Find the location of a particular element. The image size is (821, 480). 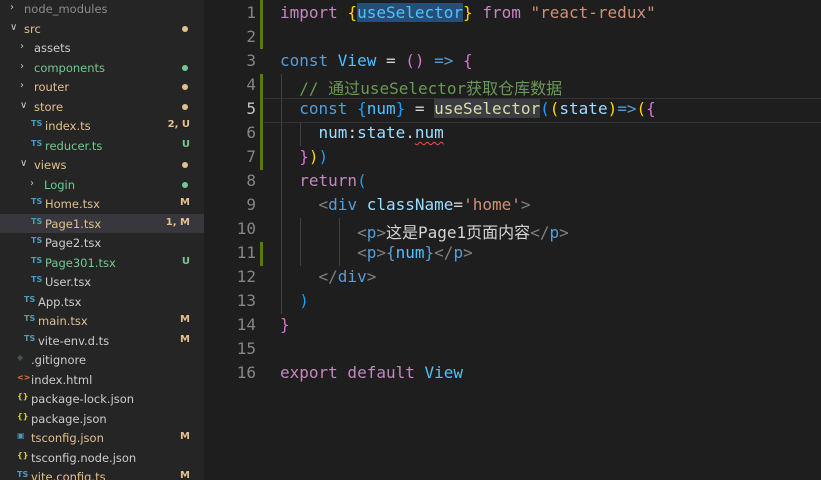

file-item: TS Page301.tsx U is located at coordinates (102, 263).